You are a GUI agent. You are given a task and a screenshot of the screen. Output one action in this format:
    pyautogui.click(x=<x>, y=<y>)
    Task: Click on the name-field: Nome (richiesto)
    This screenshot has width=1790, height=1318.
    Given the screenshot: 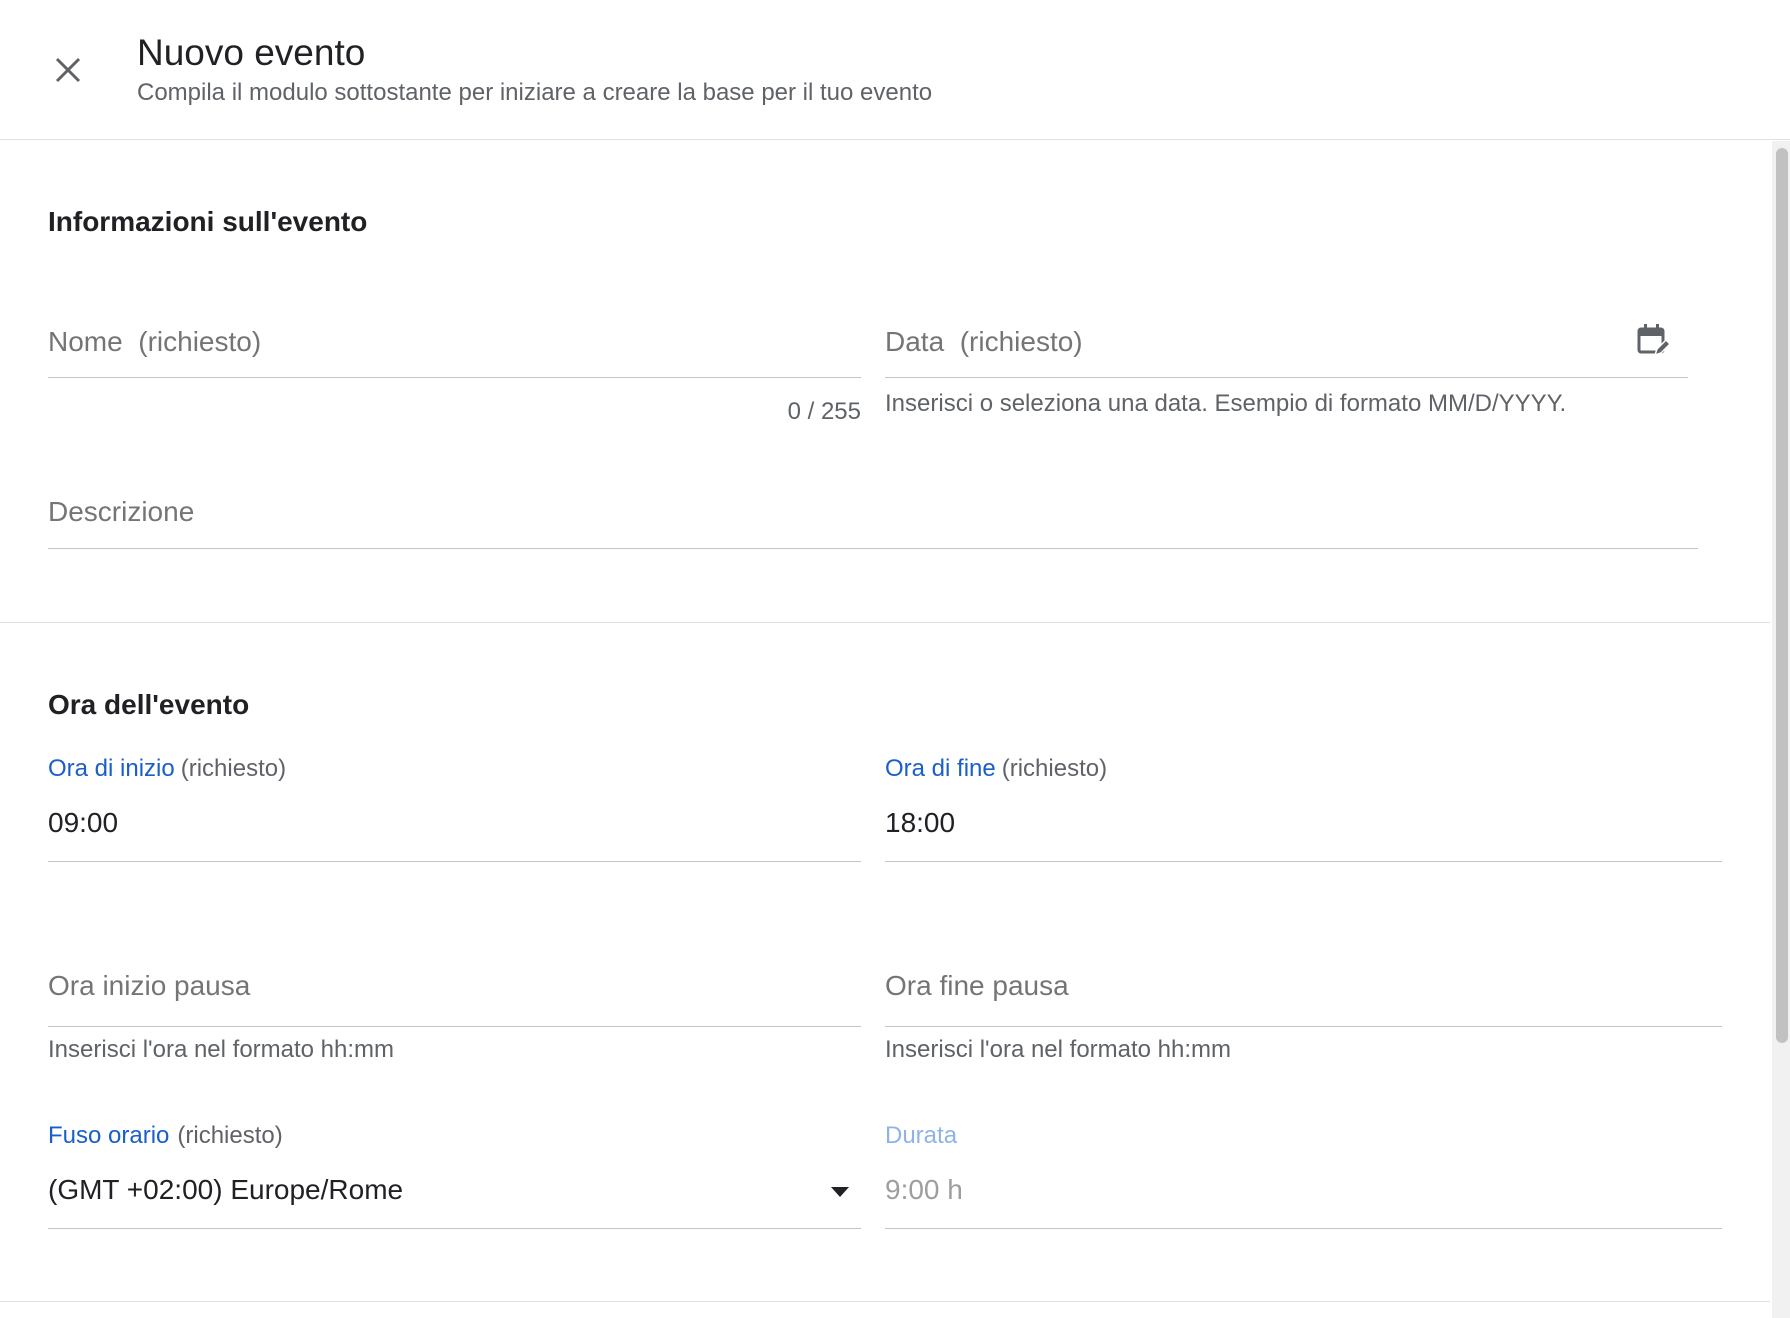 What is the action you would take?
    pyautogui.click(x=454, y=350)
    